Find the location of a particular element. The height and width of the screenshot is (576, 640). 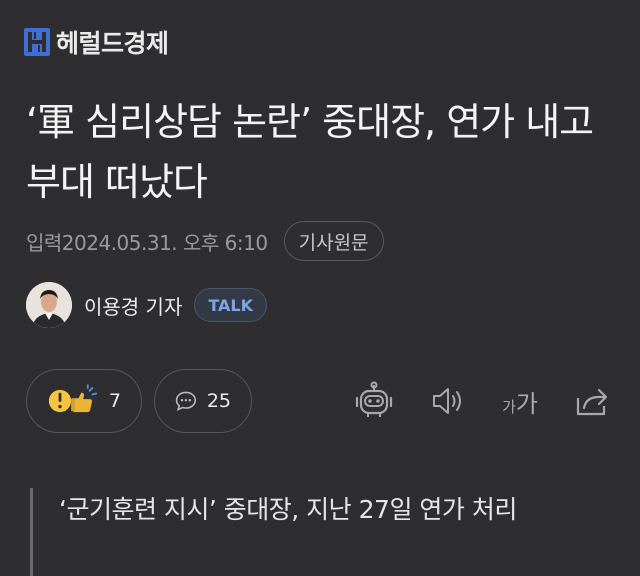

subheading-text: ‘군기훈련 지시’ 중대장, 지난 27일 연가 처리 is located at coordinates (288, 509).